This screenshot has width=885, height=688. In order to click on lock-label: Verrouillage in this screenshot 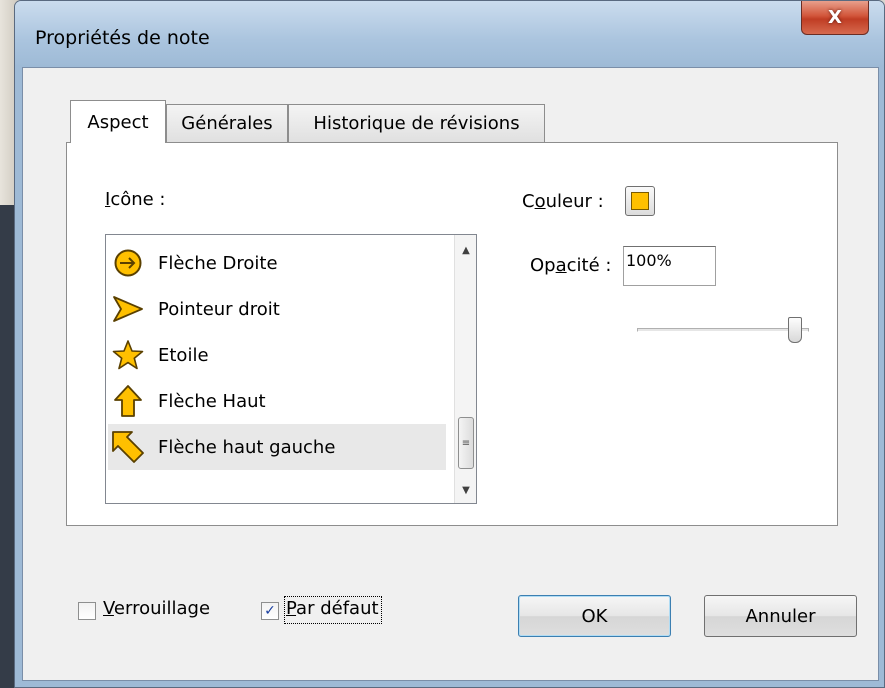, I will do `click(156, 608)`.